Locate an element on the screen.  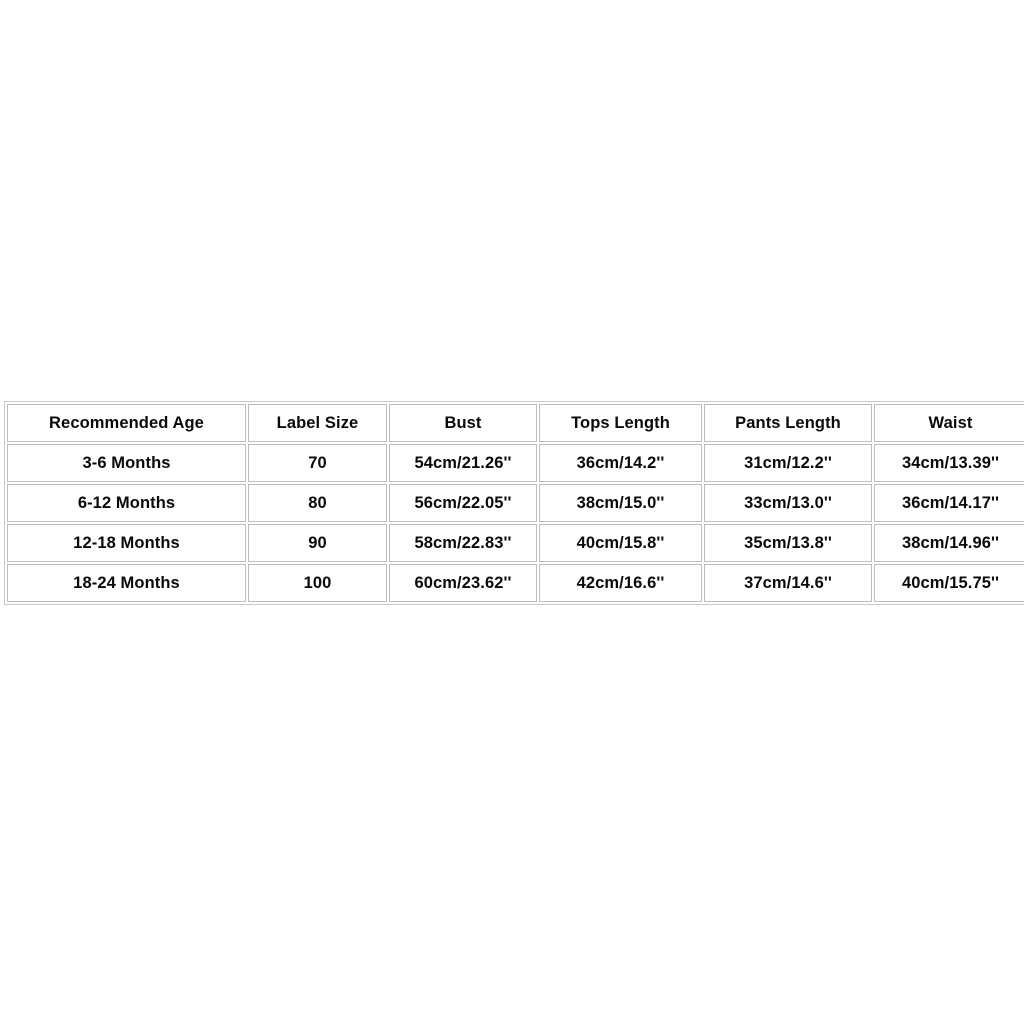
cell-pants-length: 31cm/12.2'' is located at coordinates (788, 463).